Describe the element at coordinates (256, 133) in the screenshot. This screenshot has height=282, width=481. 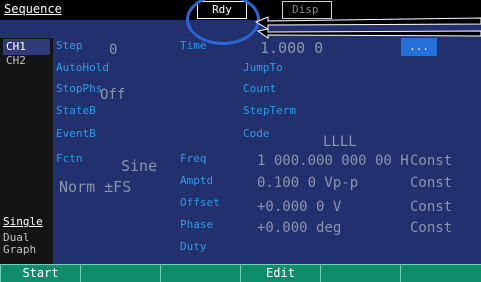
I see `code-label: Code` at that location.